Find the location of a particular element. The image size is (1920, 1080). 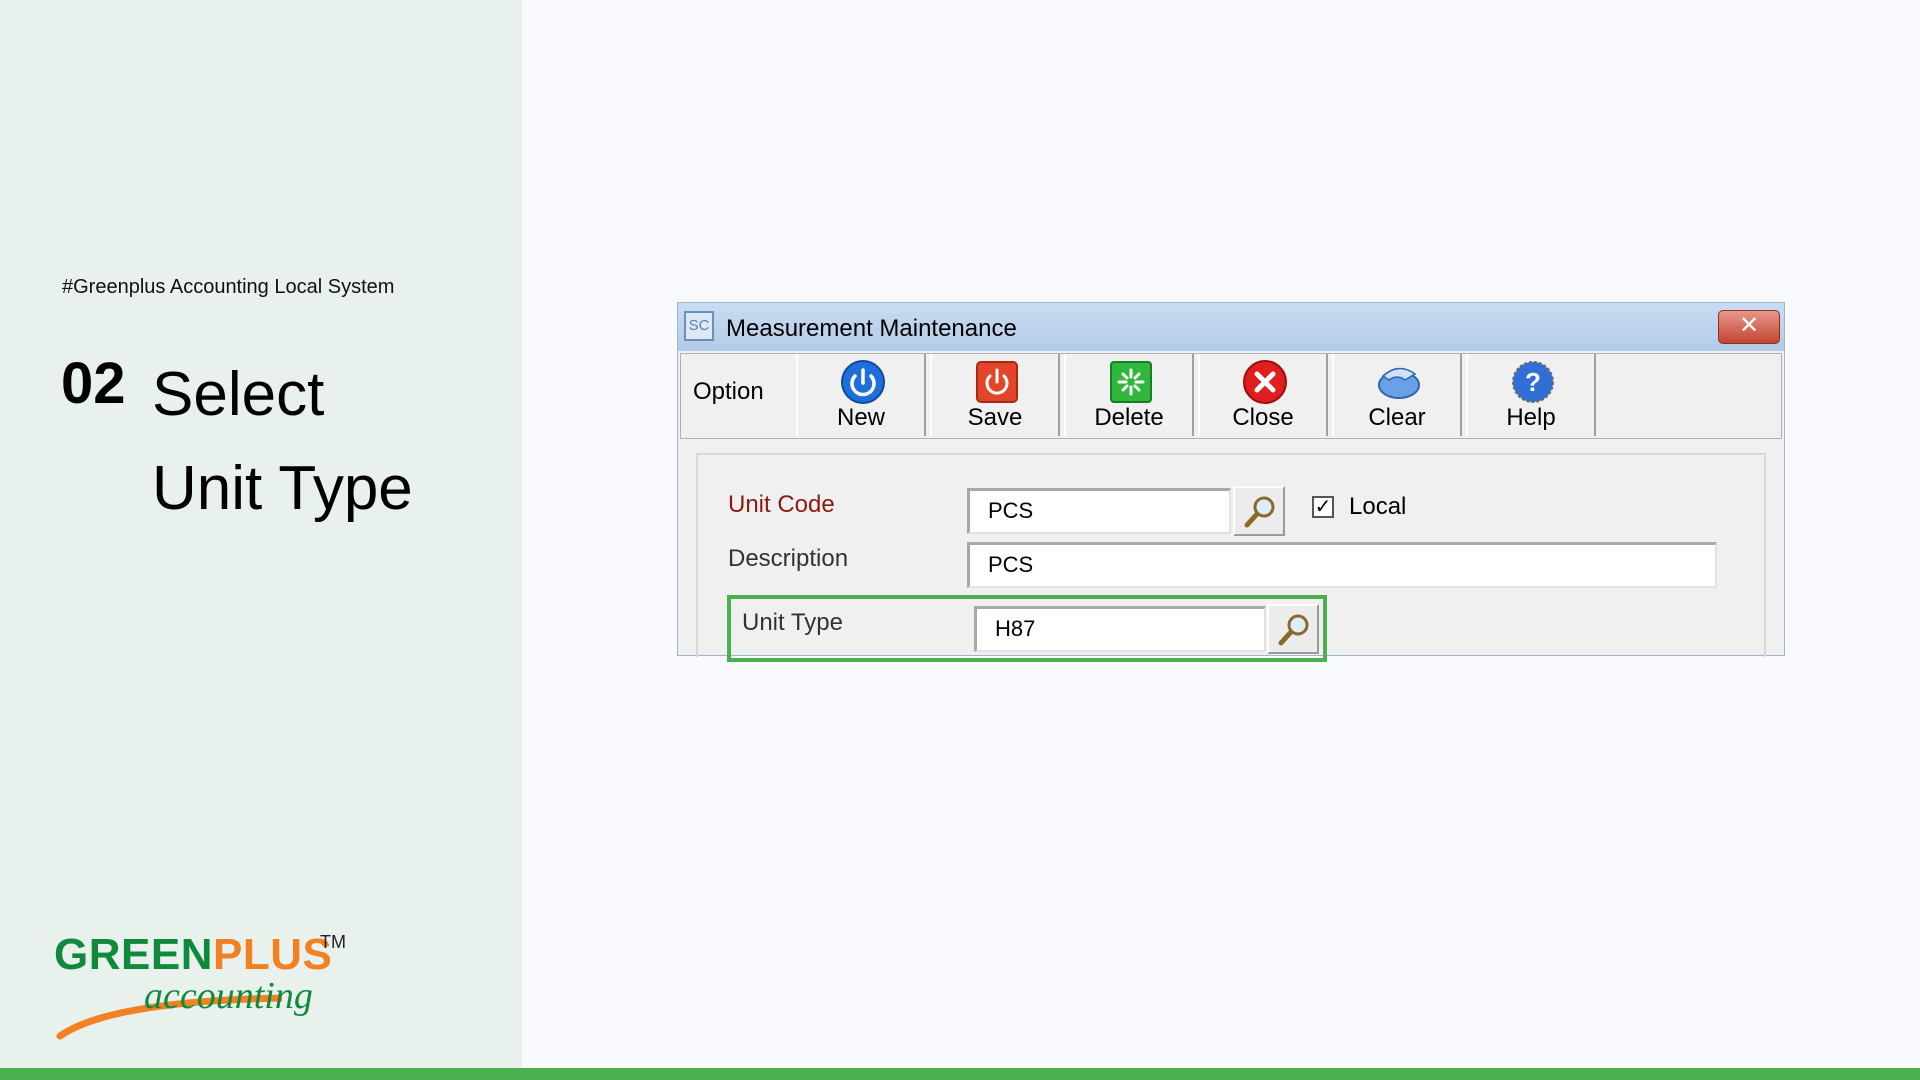

delete-icon is located at coordinates (1131, 382).